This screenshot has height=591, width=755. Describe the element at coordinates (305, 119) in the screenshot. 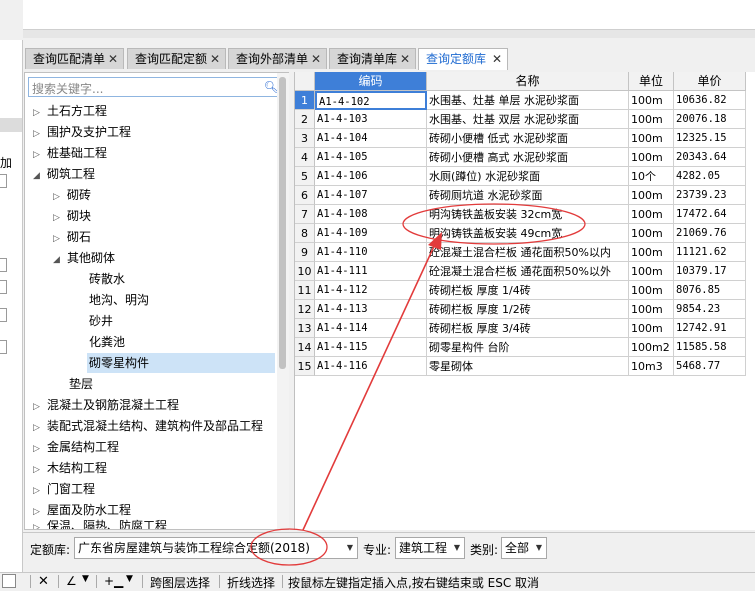

I see `row-number: 2` at that location.